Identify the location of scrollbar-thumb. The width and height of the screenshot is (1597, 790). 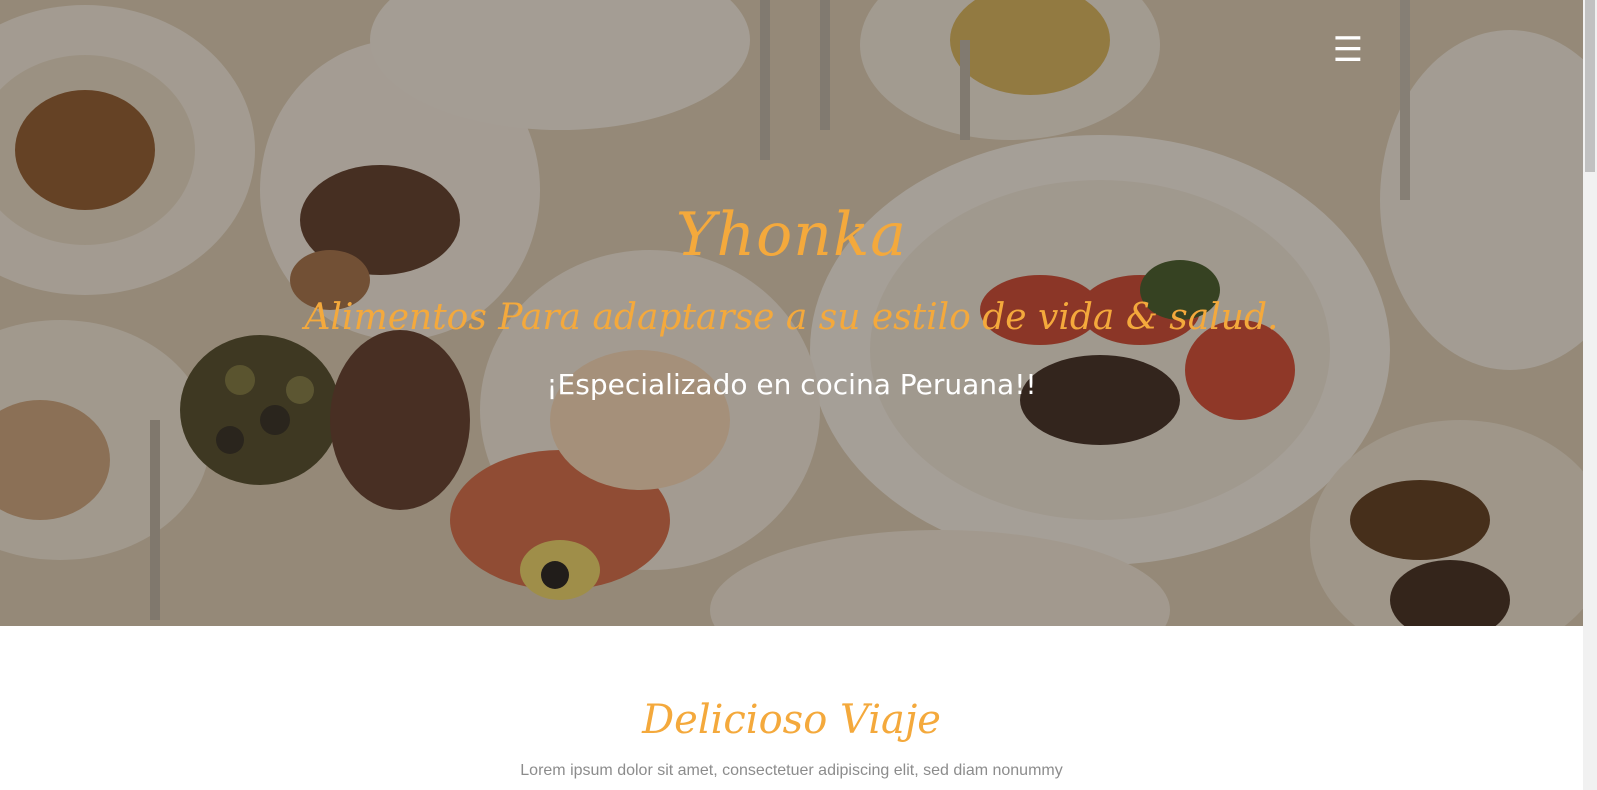
(1590, 86).